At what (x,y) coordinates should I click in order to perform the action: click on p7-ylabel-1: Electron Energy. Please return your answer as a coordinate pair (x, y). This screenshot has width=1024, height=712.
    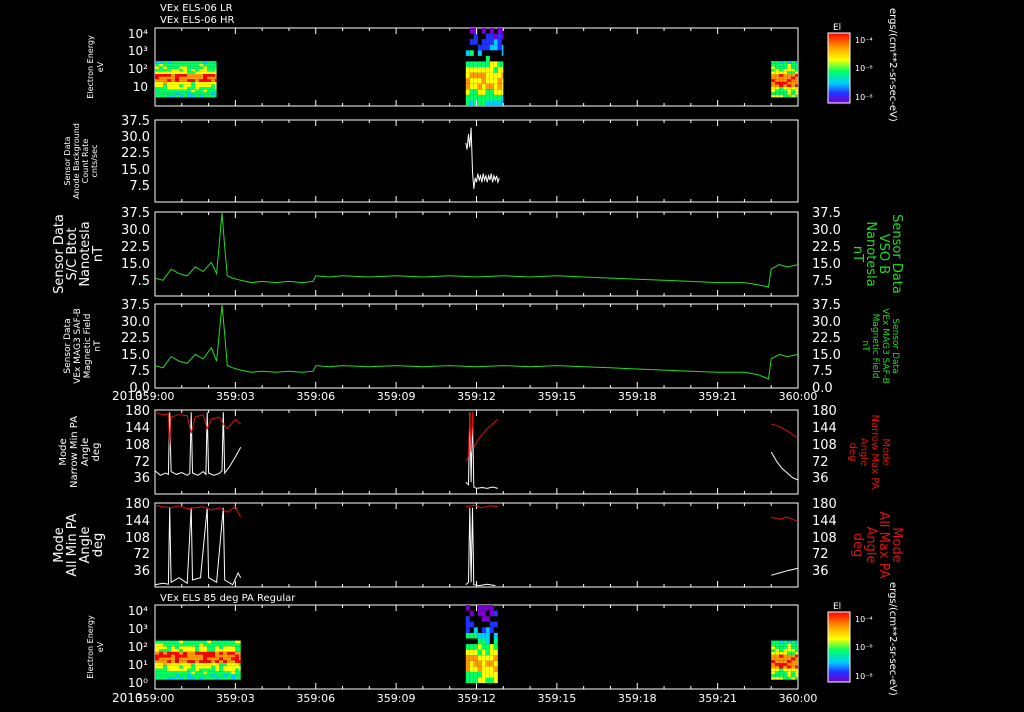
    Looking at the image, I should click on (90, 647).